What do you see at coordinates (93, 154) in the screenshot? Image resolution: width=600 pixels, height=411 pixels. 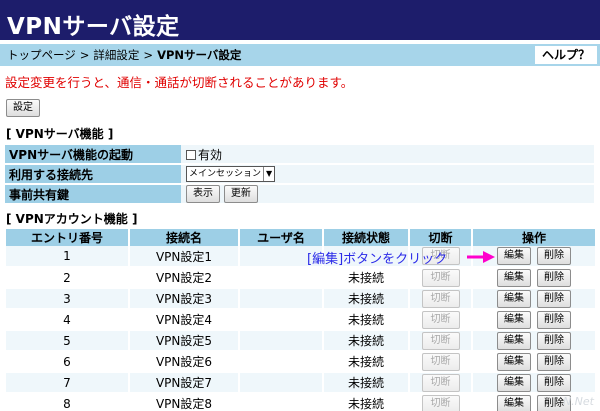 I see `enable-label: VPNサーバ機能の起動` at bounding box center [93, 154].